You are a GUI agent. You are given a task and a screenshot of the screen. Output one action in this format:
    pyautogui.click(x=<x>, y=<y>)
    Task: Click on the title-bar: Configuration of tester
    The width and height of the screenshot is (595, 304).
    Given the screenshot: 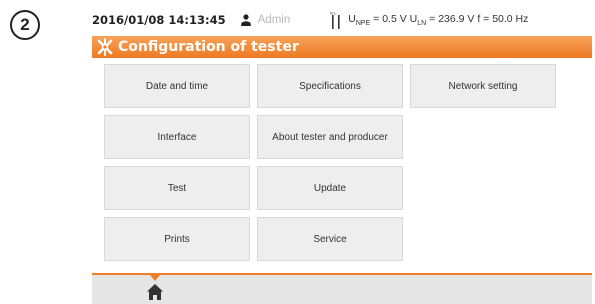 What is the action you would take?
    pyautogui.click(x=342, y=47)
    